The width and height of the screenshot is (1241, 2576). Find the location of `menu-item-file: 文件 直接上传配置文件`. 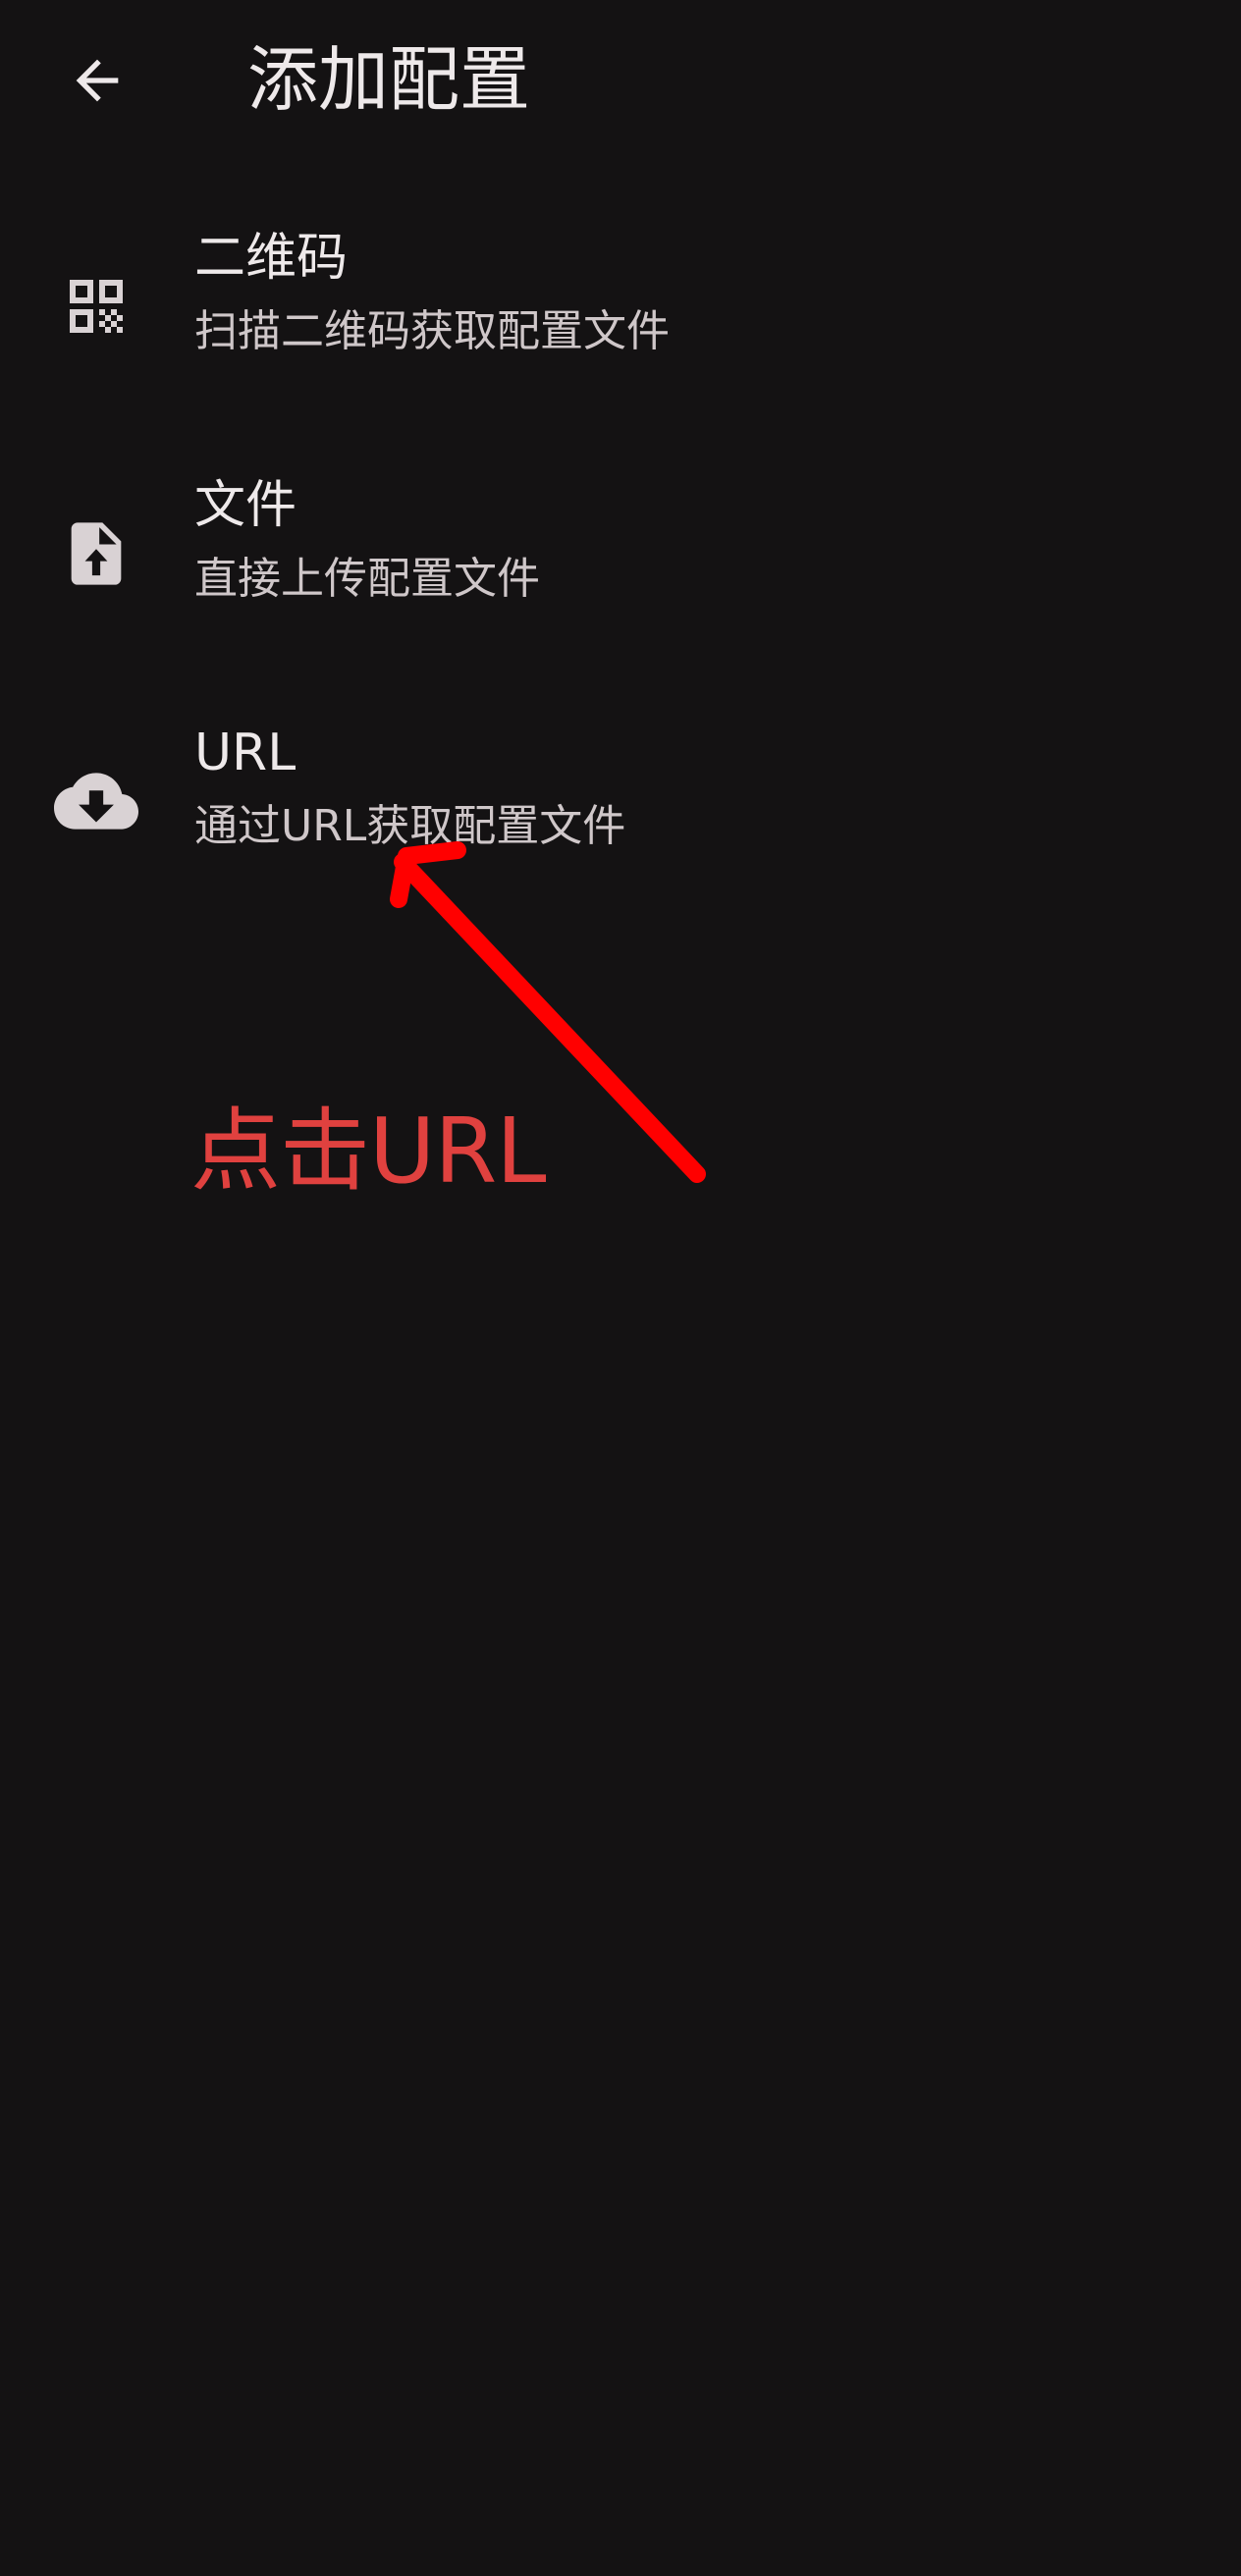

menu-item-file: 文件 直接上传配置文件 is located at coordinates (620, 567).